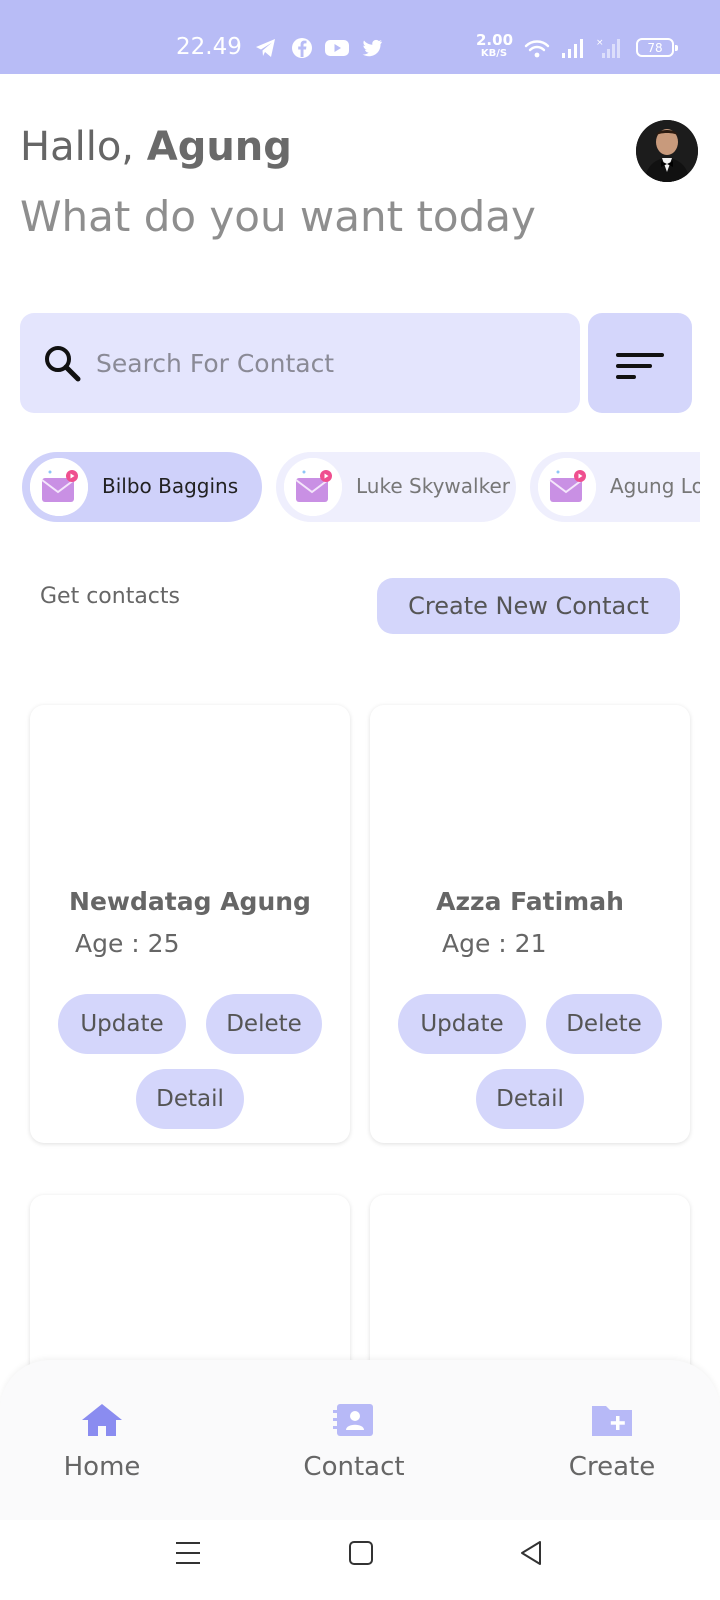 The height and width of the screenshot is (1600, 720). I want to click on nav-contact: Contact, so click(354, 1425).